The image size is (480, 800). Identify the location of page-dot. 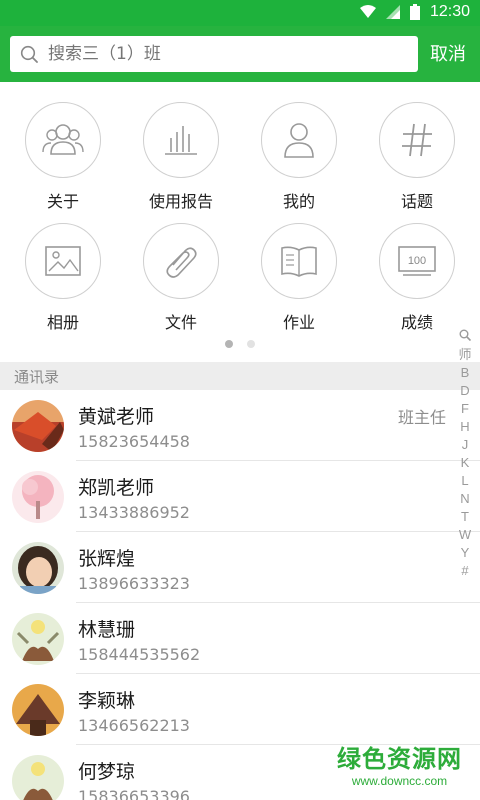
(251, 344).